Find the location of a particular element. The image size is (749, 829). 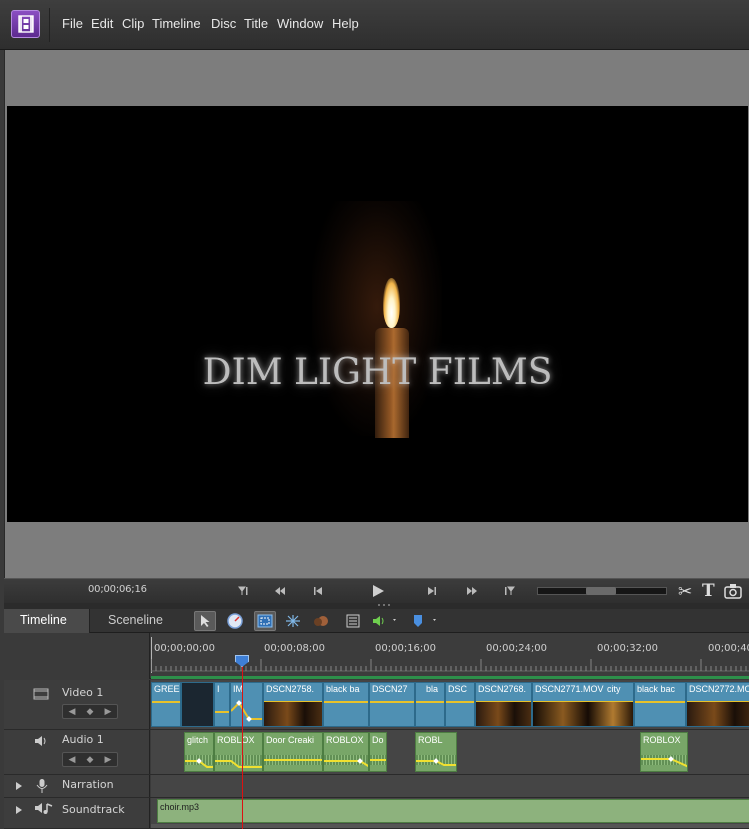

track-label-narration: Narration is located at coordinates (88, 784).